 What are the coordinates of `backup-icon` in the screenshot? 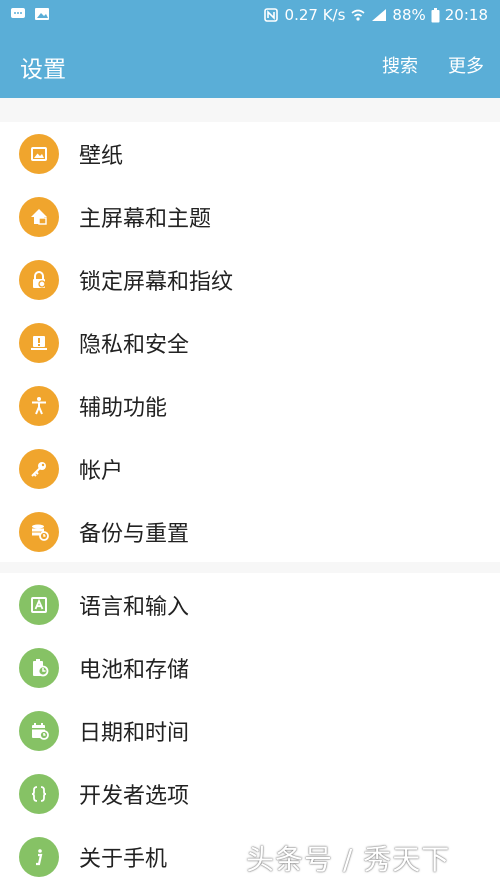 It's located at (39, 531).